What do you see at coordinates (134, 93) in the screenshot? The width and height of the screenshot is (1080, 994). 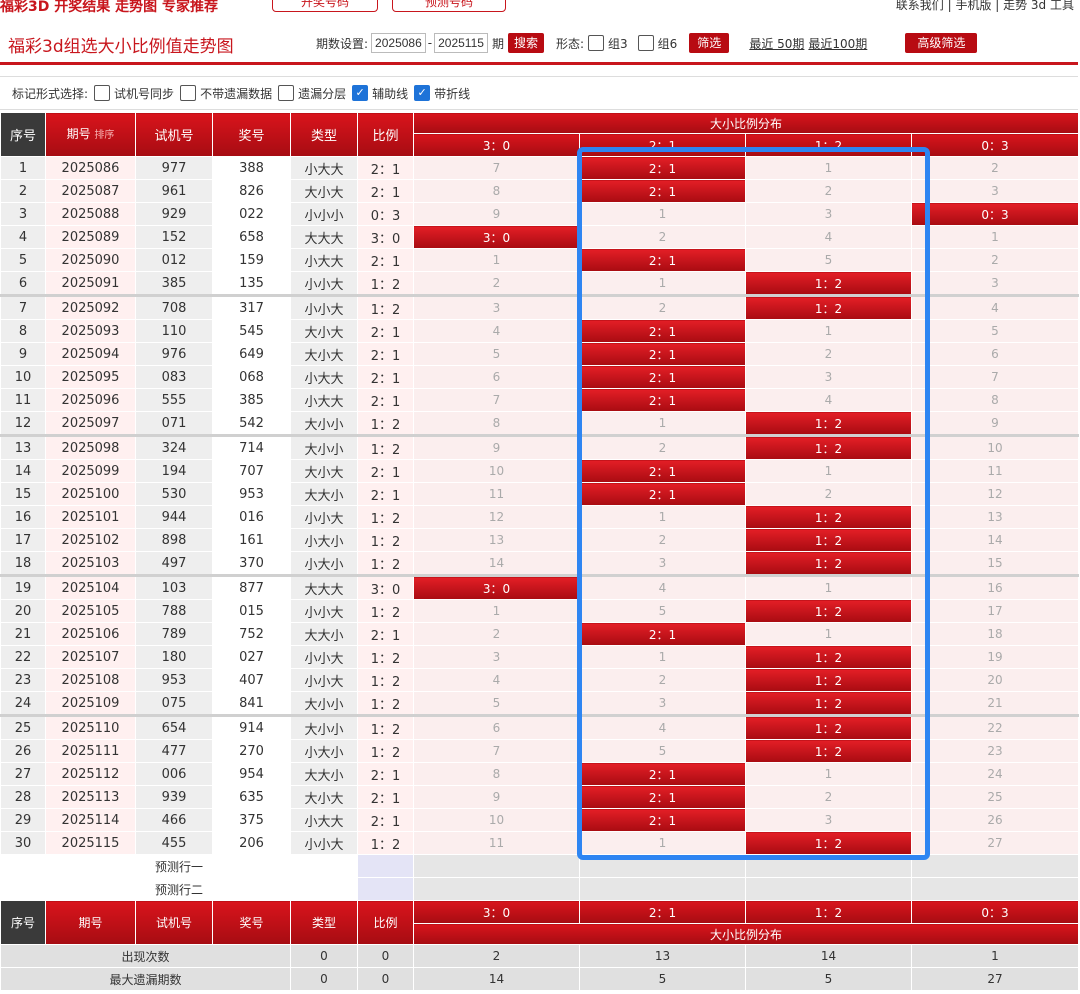 I see `option-test-sync: 试机号同步` at bounding box center [134, 93].